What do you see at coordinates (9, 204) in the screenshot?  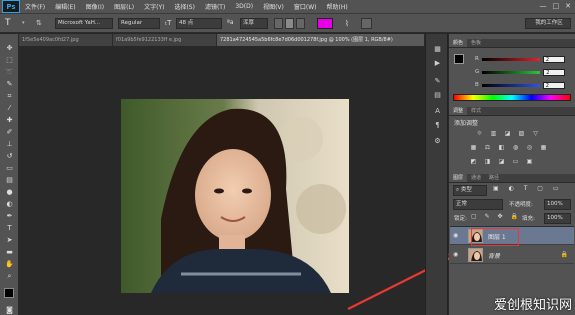 I see `dodge-tool-icon: ◐` at bounding box center [9, 204].